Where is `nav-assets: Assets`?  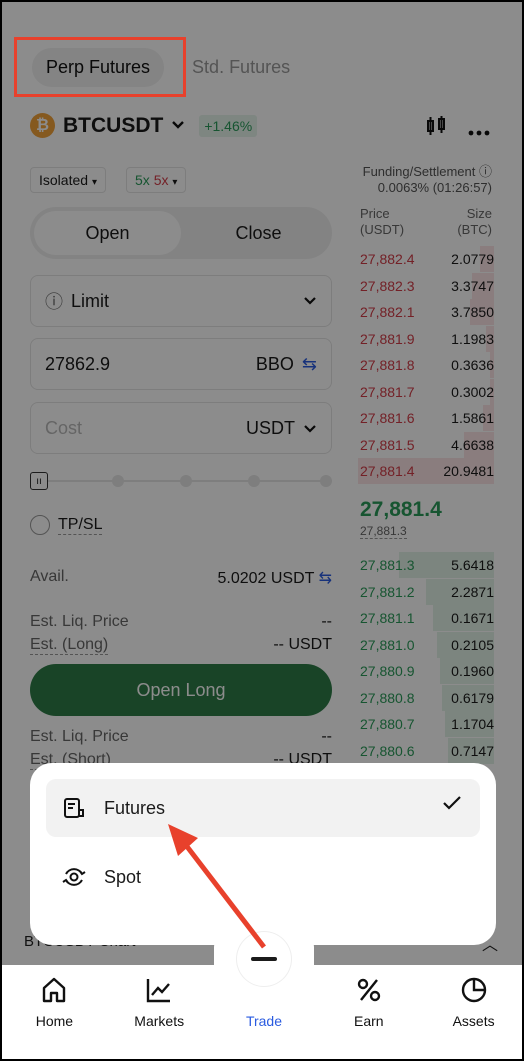 nav-assets: Assets is located at coordinates (471, 1012).